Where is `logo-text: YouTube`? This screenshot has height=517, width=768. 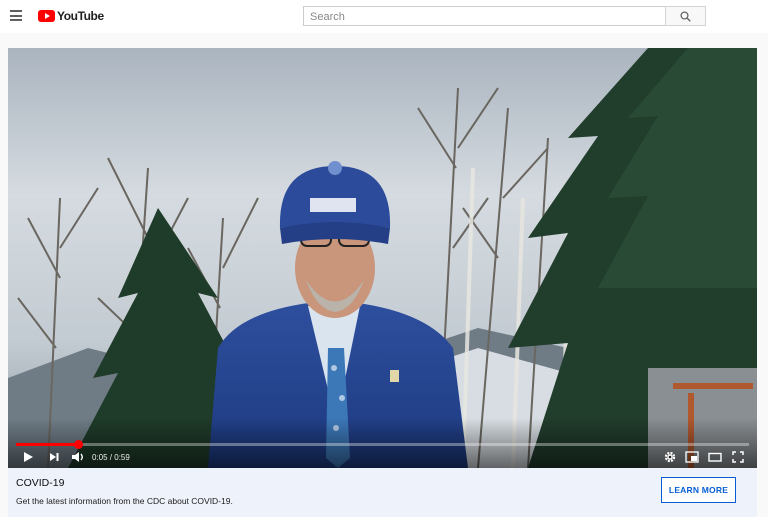
logo-text: YouTube is located at coordinates (80, 16).